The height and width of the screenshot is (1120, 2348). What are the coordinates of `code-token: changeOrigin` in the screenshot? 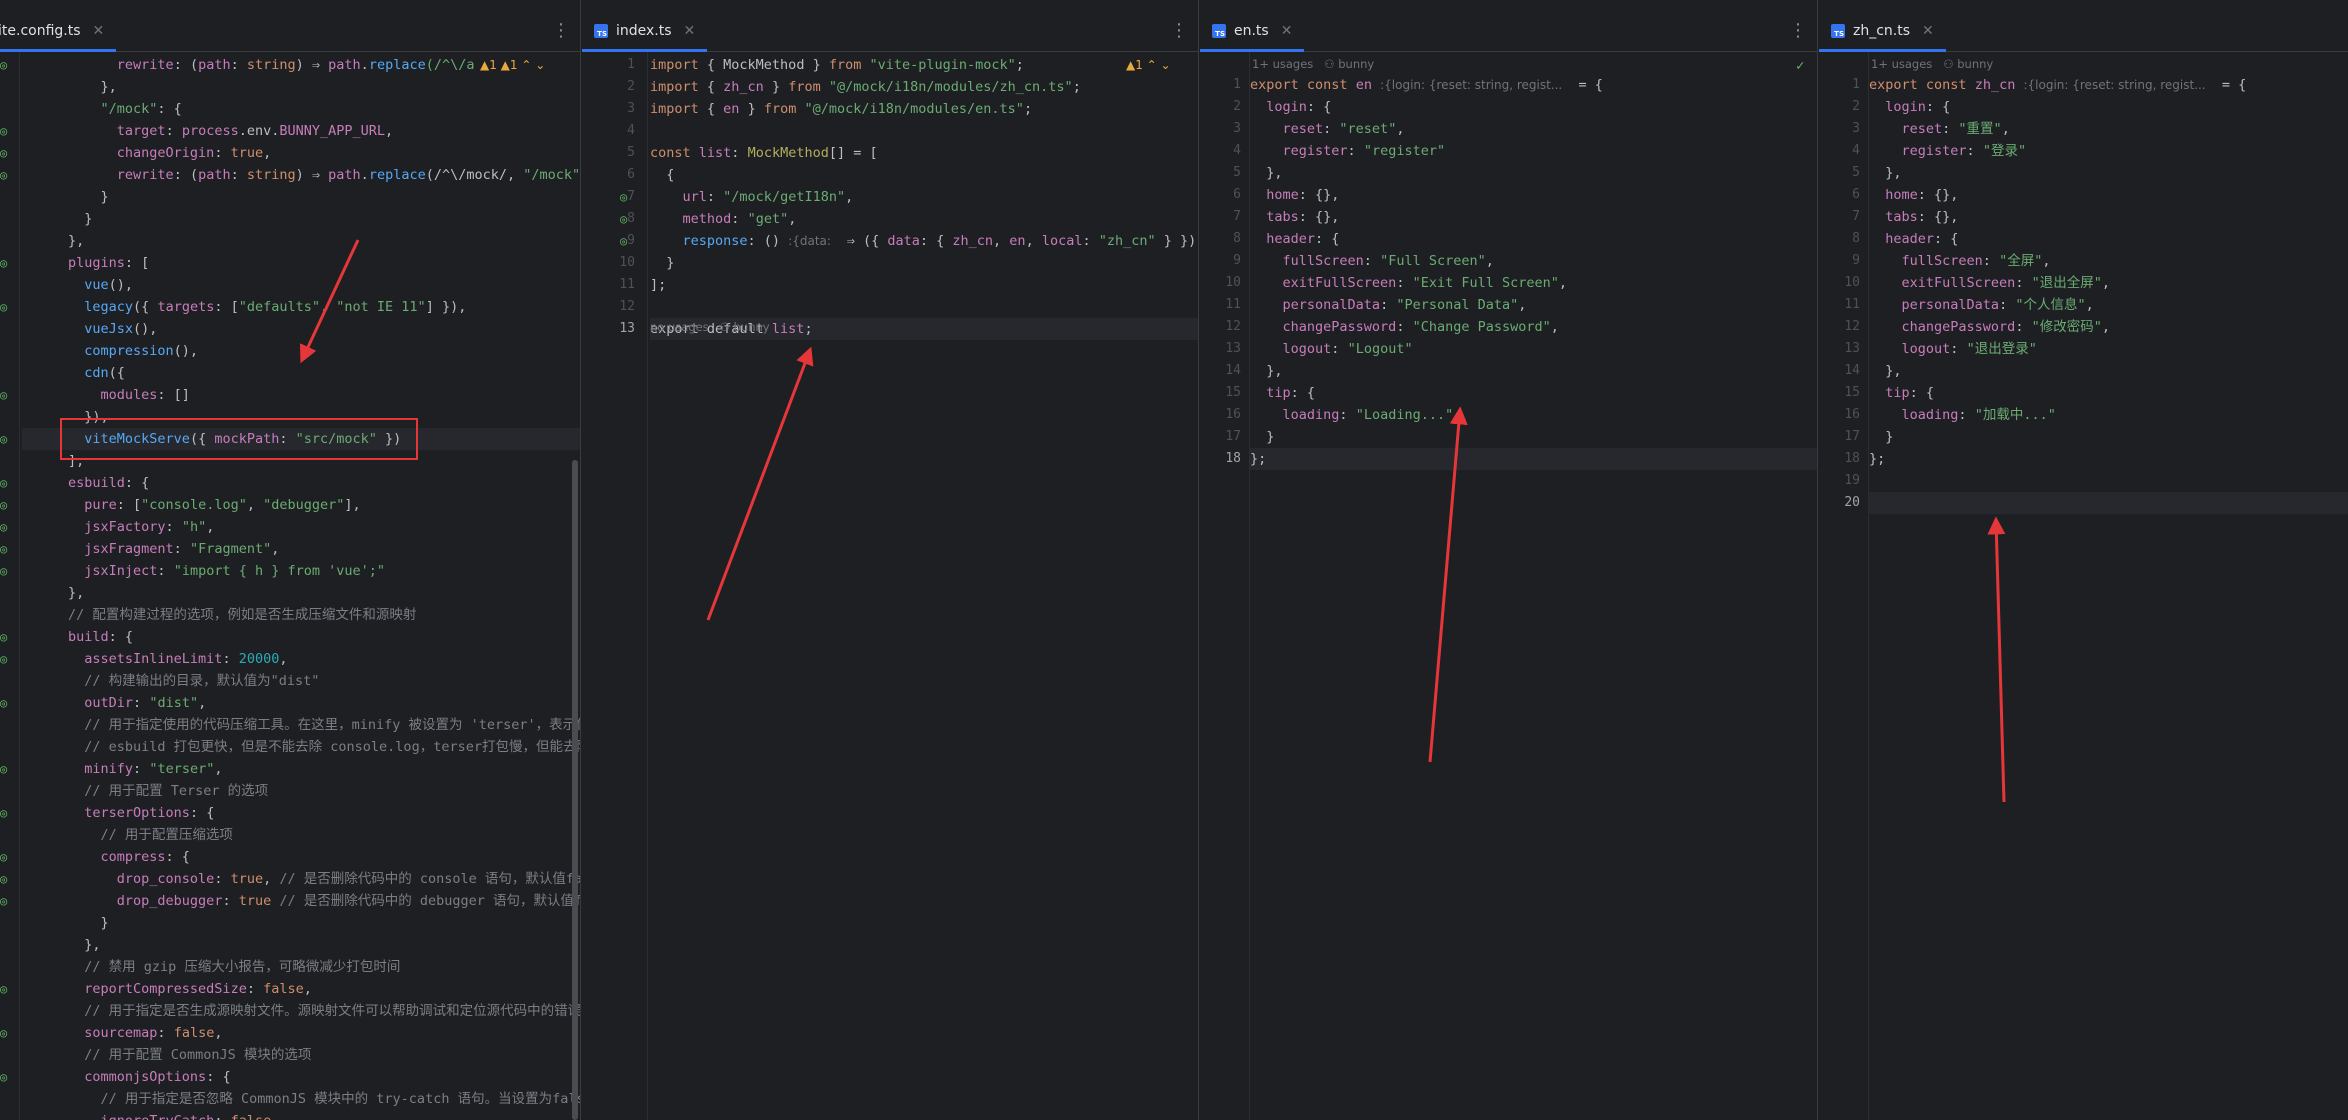 It's located at (165, 153).